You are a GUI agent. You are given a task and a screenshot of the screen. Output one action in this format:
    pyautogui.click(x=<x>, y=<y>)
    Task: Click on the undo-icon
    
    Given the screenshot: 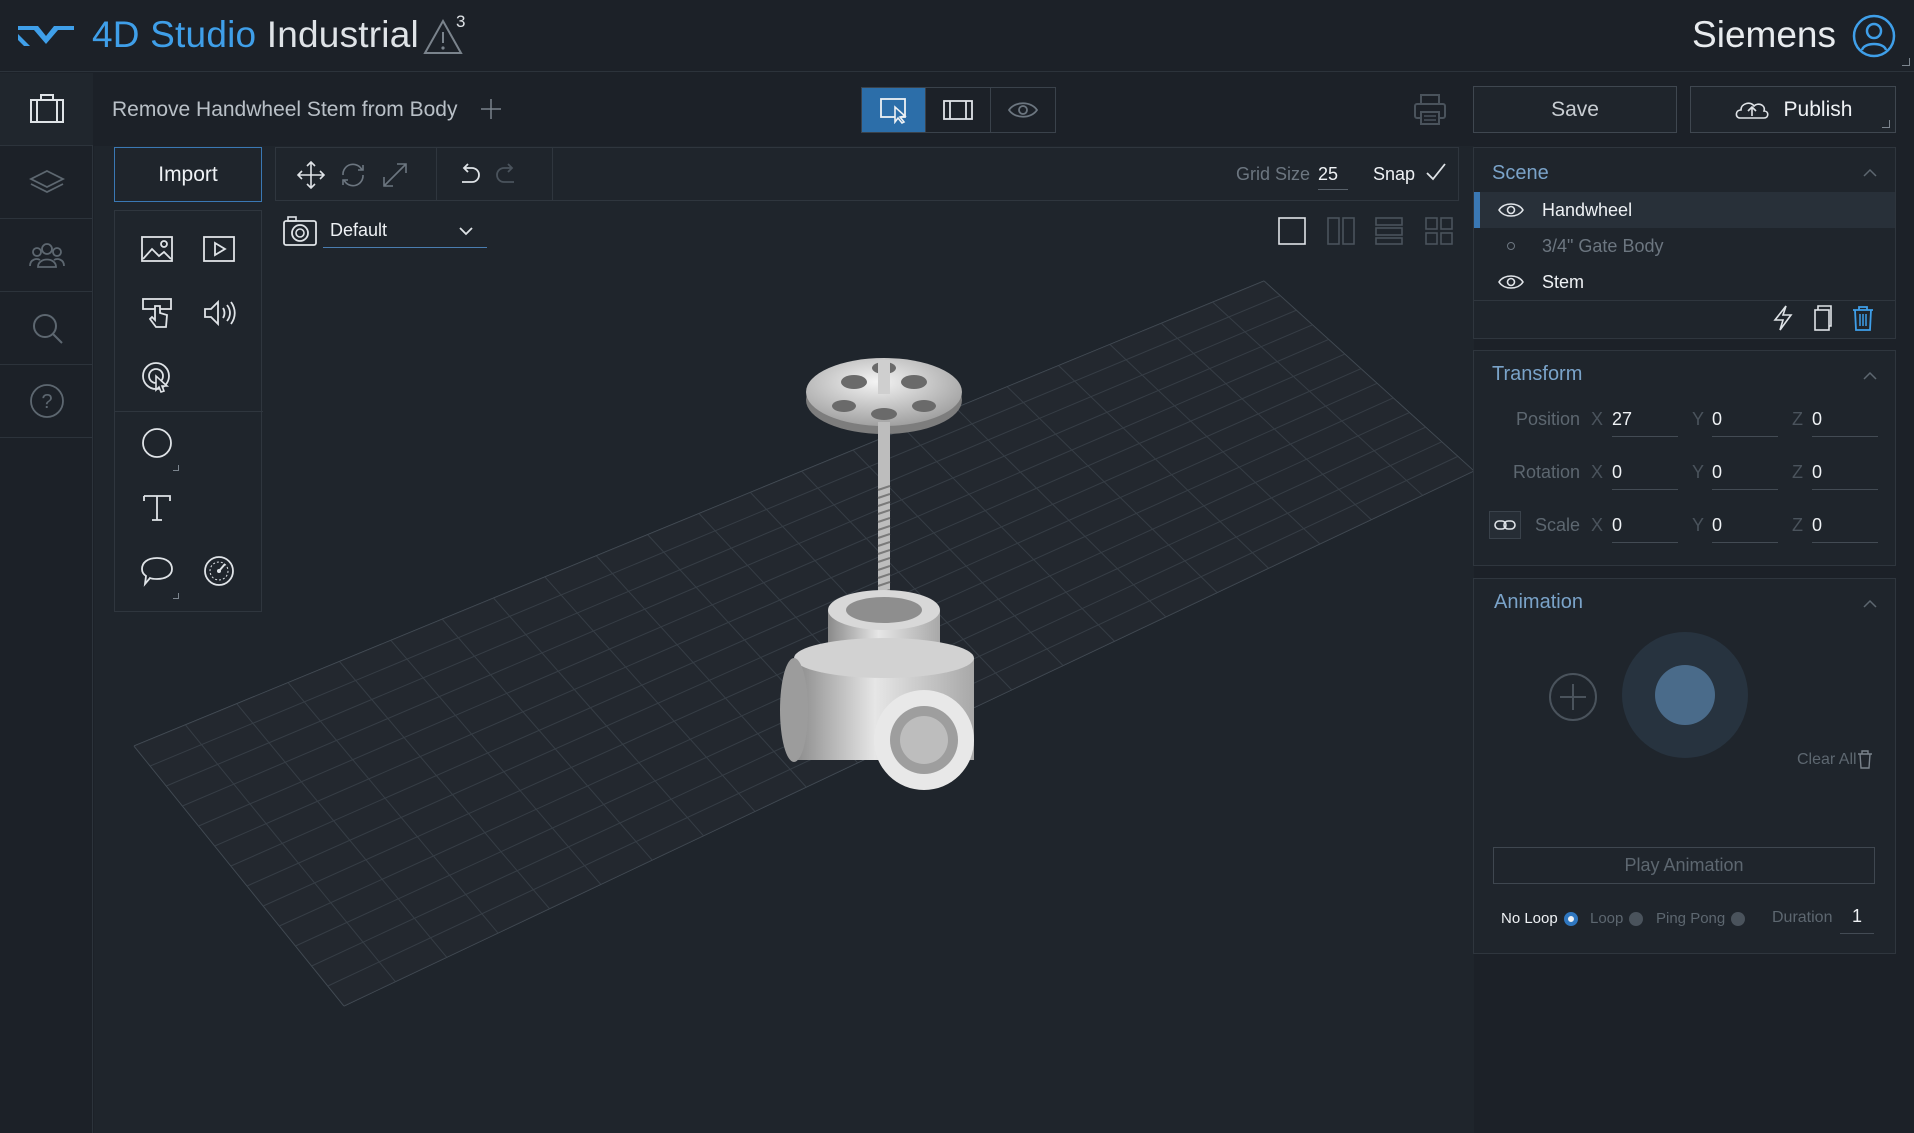 What is the action you would take?
    pyautogui.click(x=469, y=175)
    